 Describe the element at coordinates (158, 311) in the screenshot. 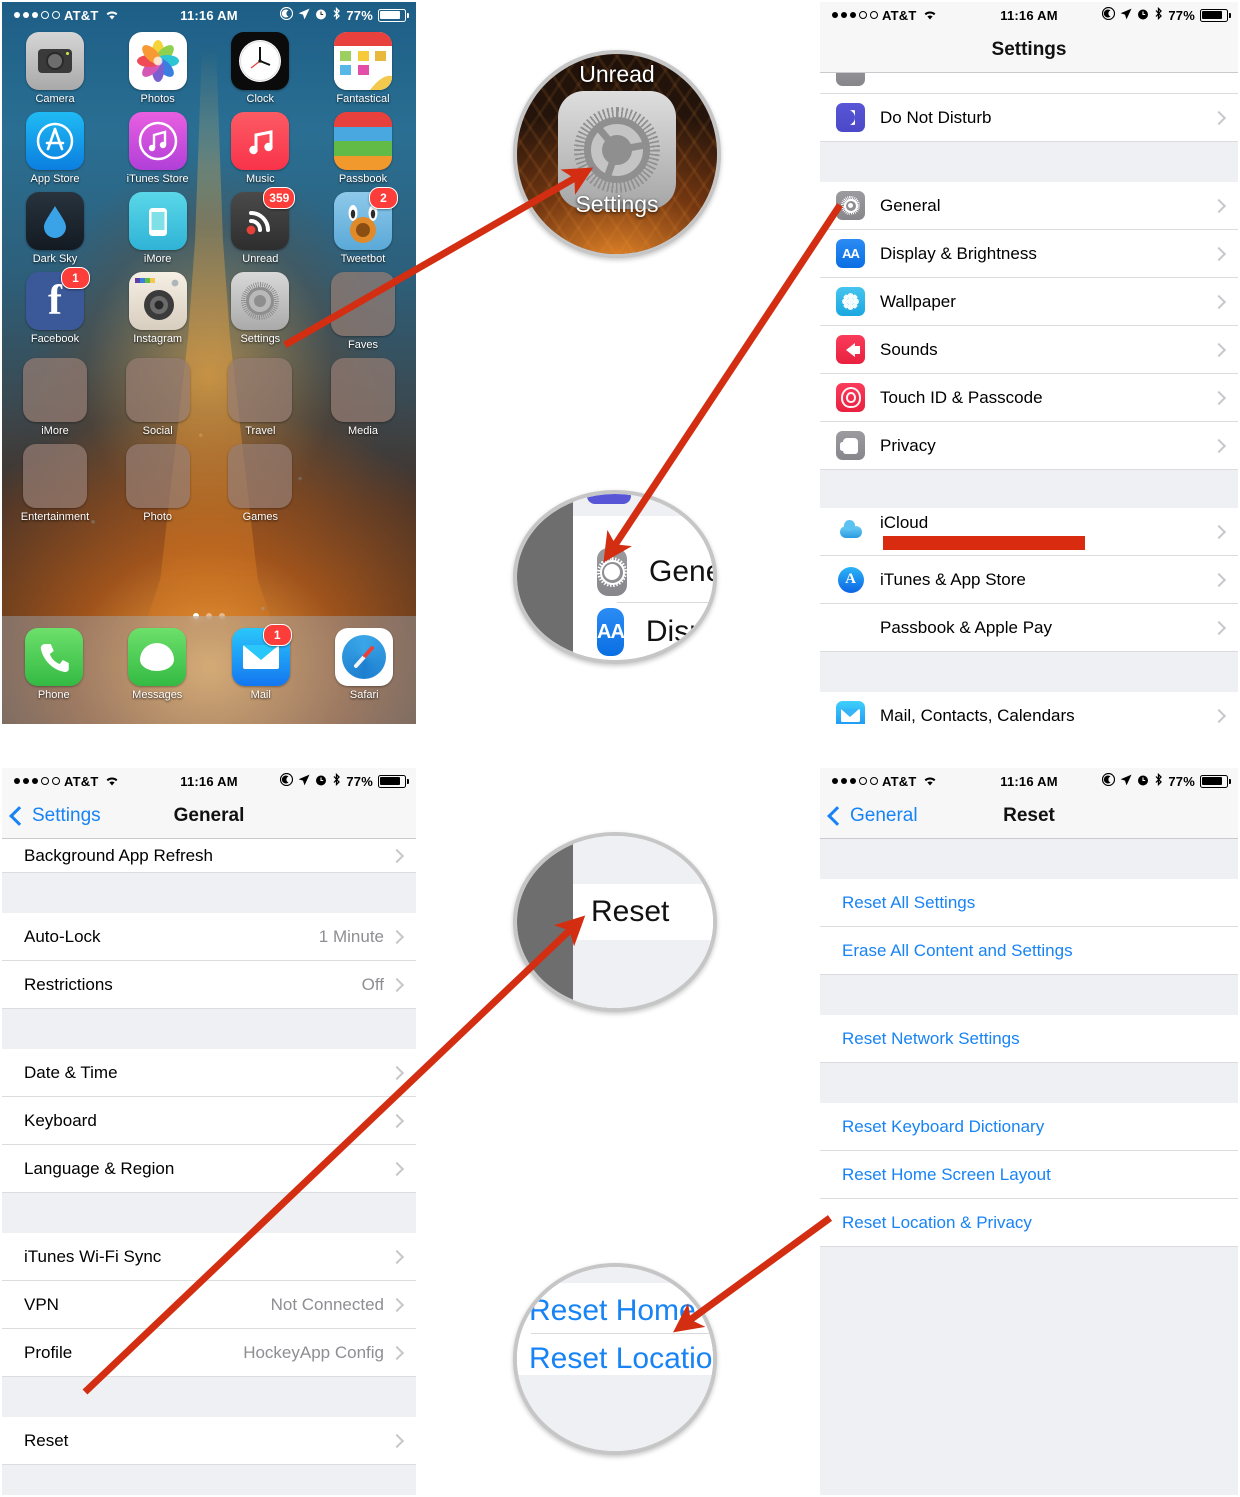

I see `app-instagram: Instagram` at that location.